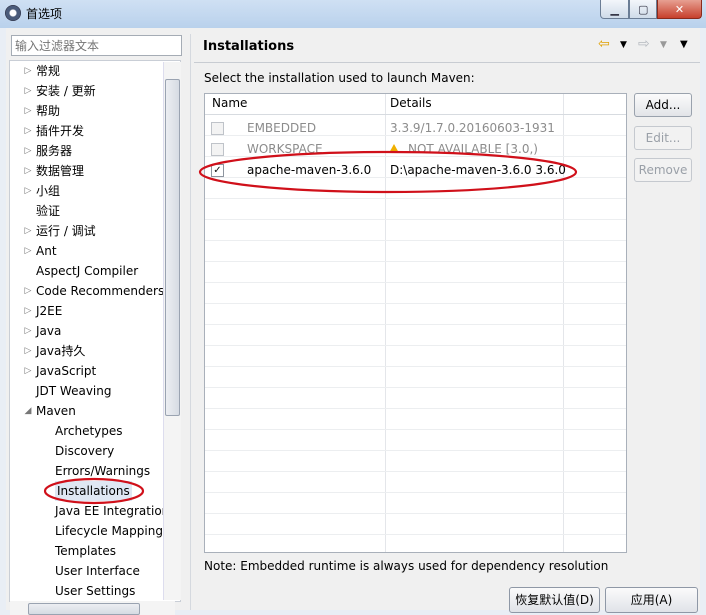 The height and width of the screenshot is (615, 706). Describe the element at coordinates (94, 491) in the screenshot. I see `highlight-ellipse-tree` at that location.